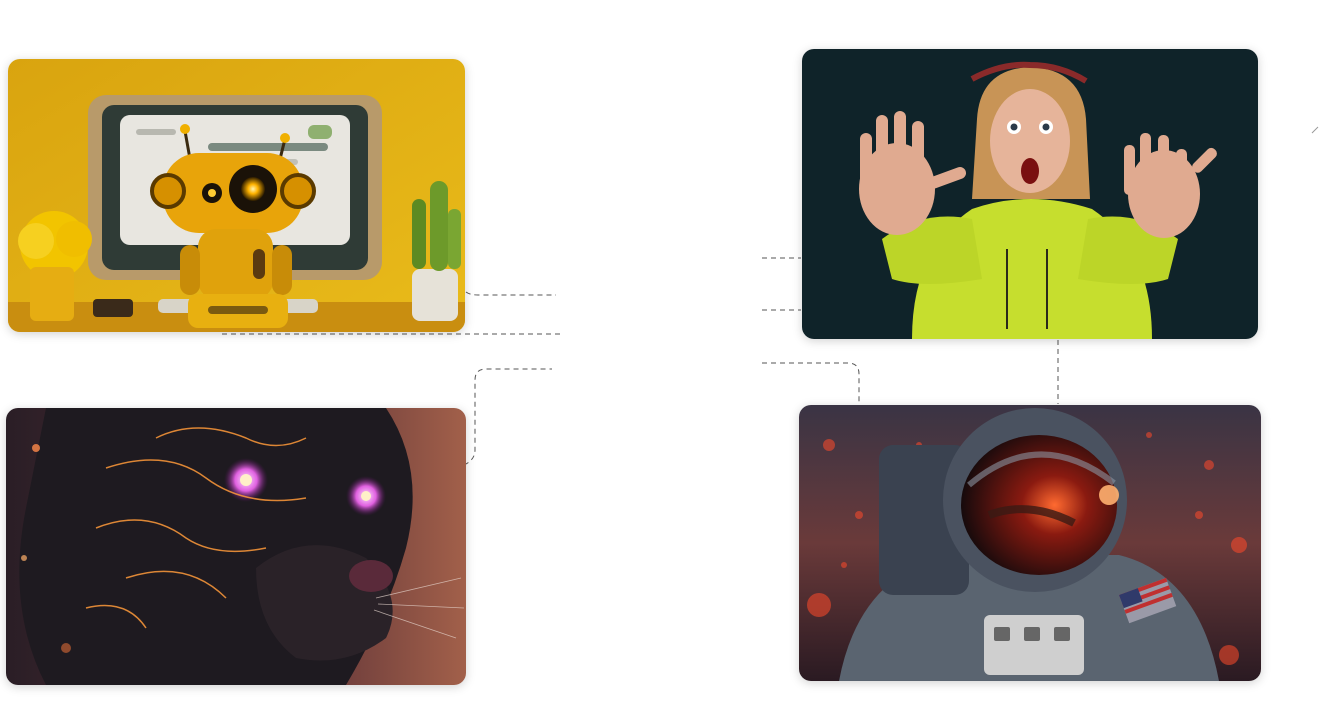 The width and height of the screenshot is (1320, 720). I want to click on woman-illustration, so click(1030, 194).